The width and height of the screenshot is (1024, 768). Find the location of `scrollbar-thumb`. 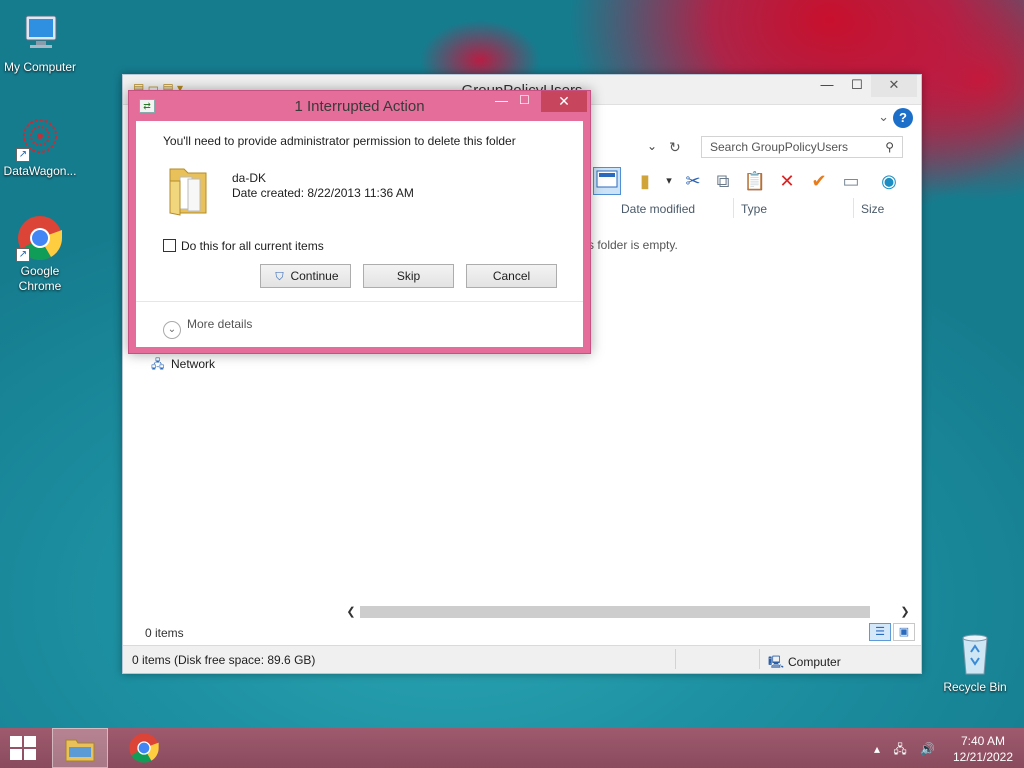

scrollbar-thumb is located at coordinates (615, 612).